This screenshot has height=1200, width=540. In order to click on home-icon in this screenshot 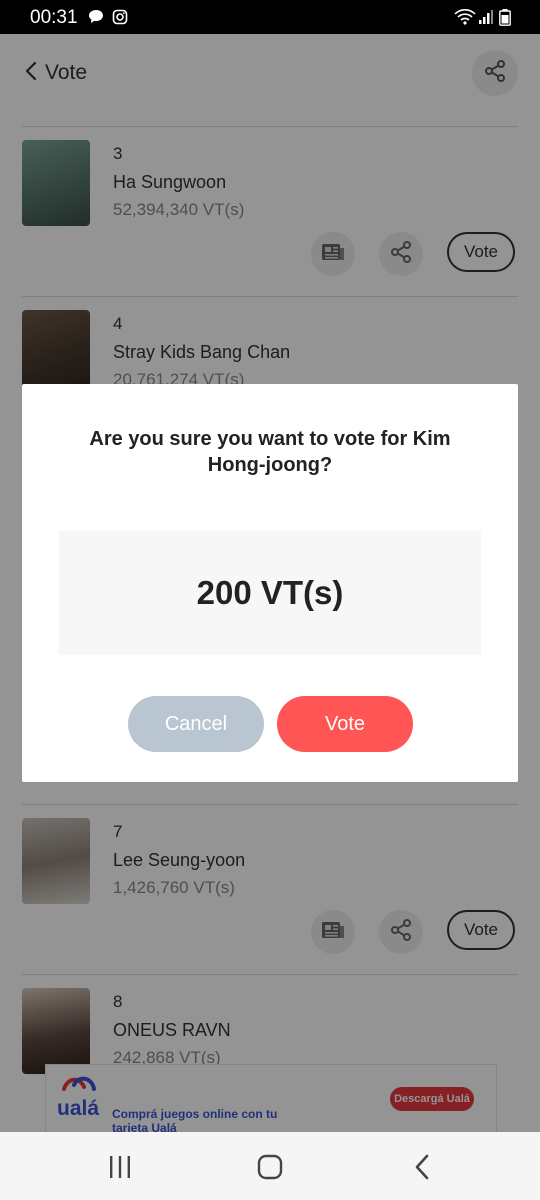, I will do `click(270, 1169)`.